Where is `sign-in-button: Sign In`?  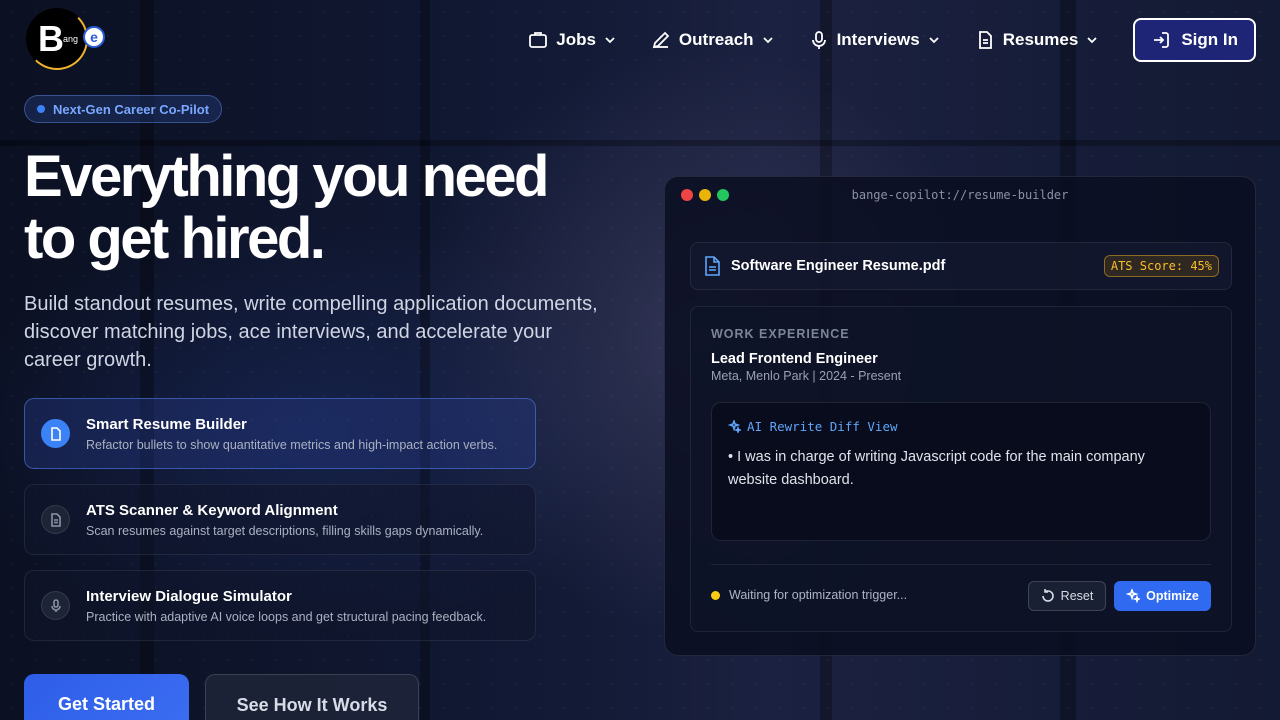 sign-in-button: Sign In is located at coordinates (1194, 40).